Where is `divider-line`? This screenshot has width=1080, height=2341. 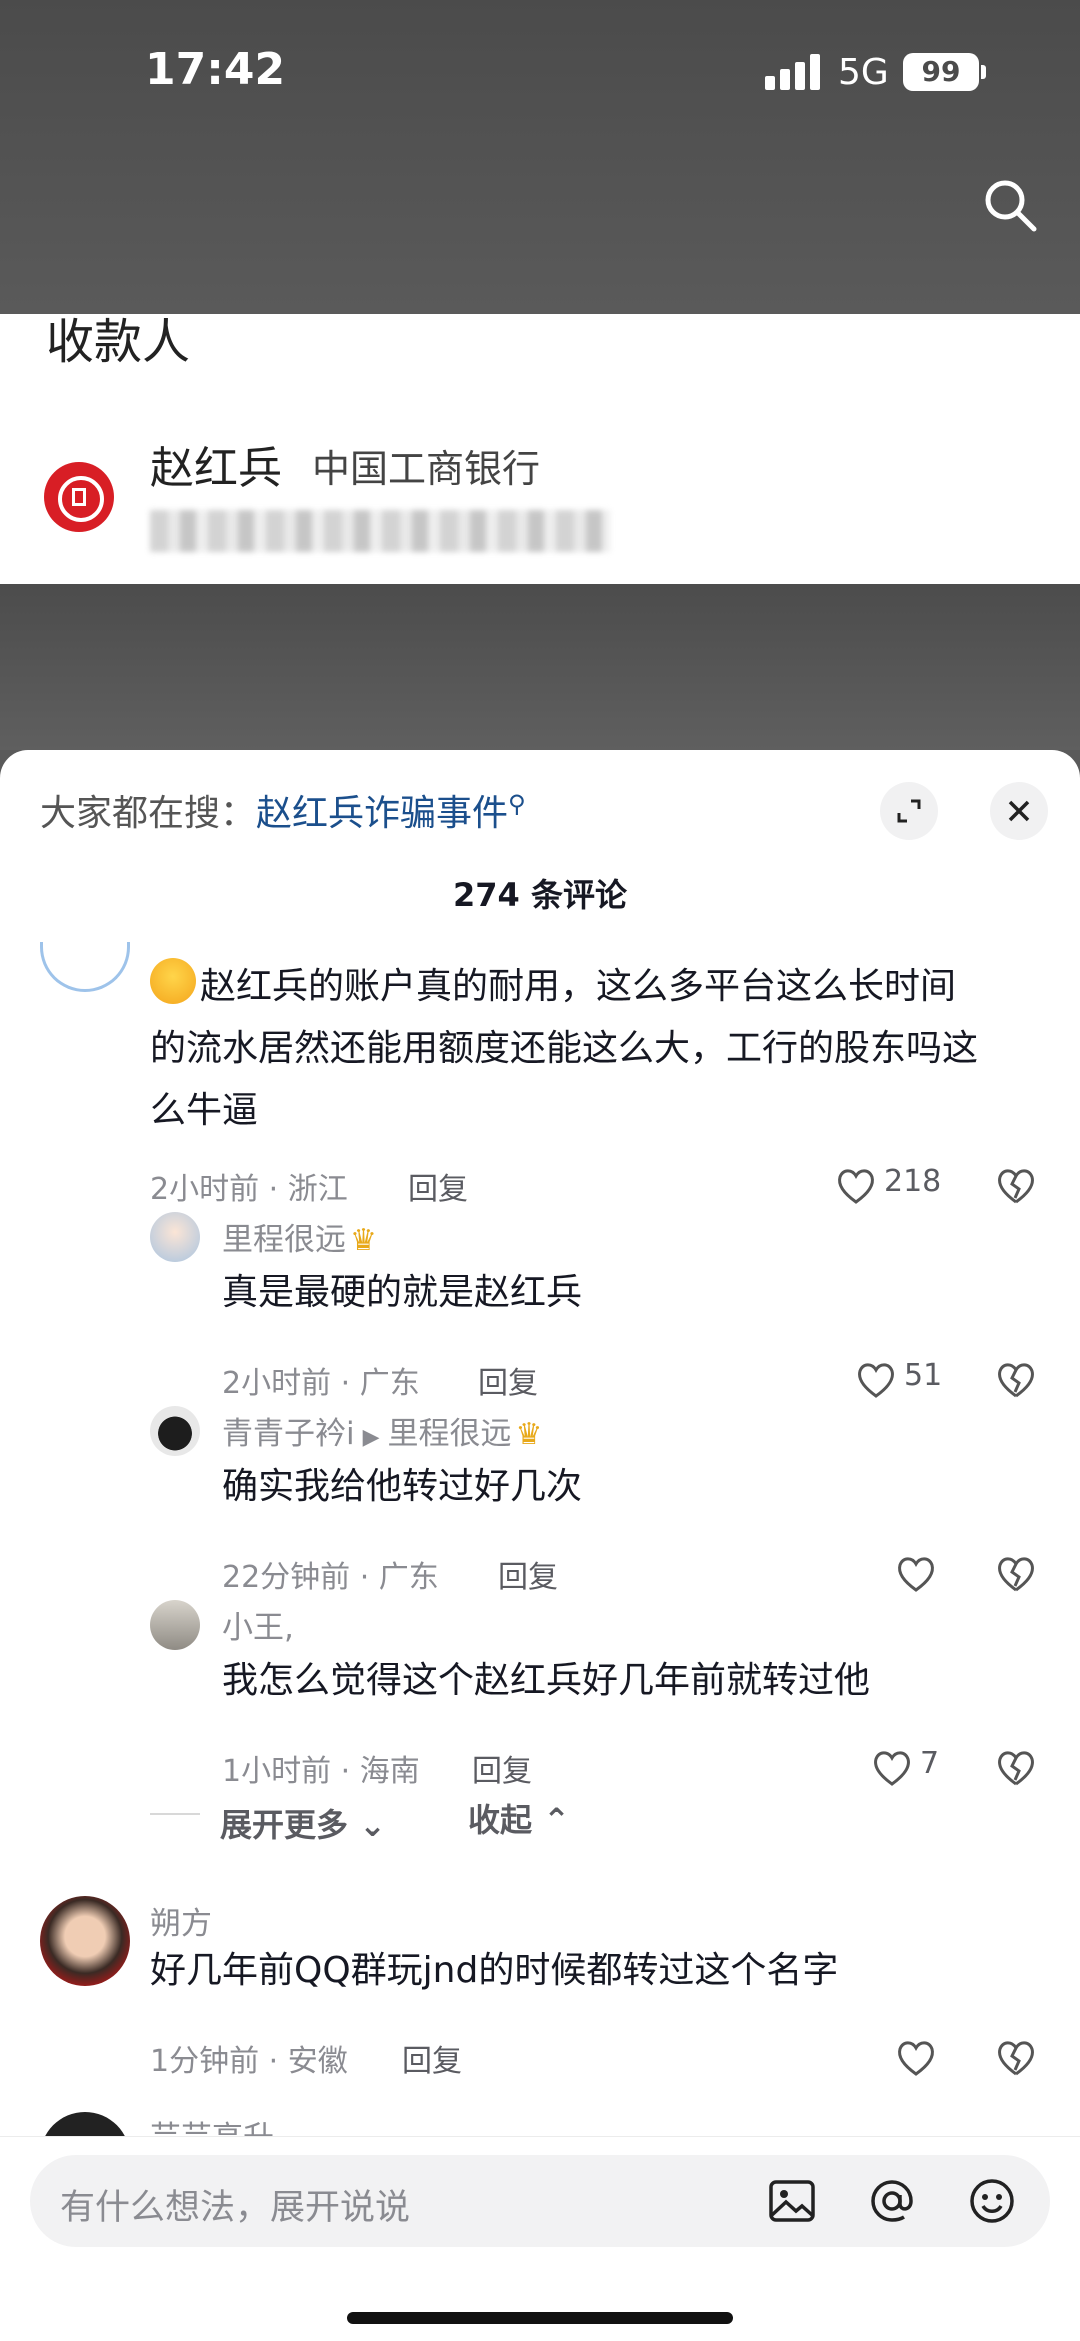 divider-line is located at coordinates (175, 1814).